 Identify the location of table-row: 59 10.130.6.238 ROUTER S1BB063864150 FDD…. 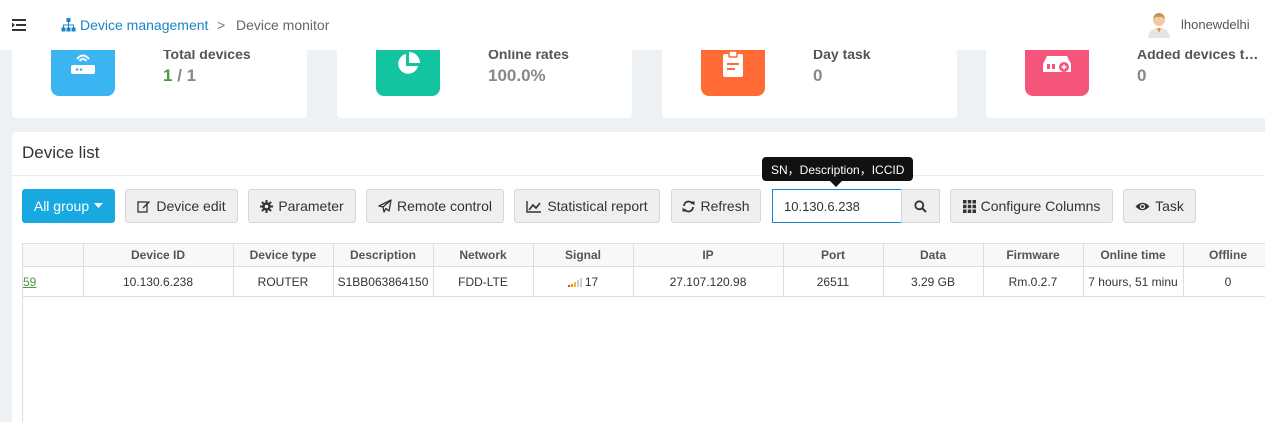
(644, 281).